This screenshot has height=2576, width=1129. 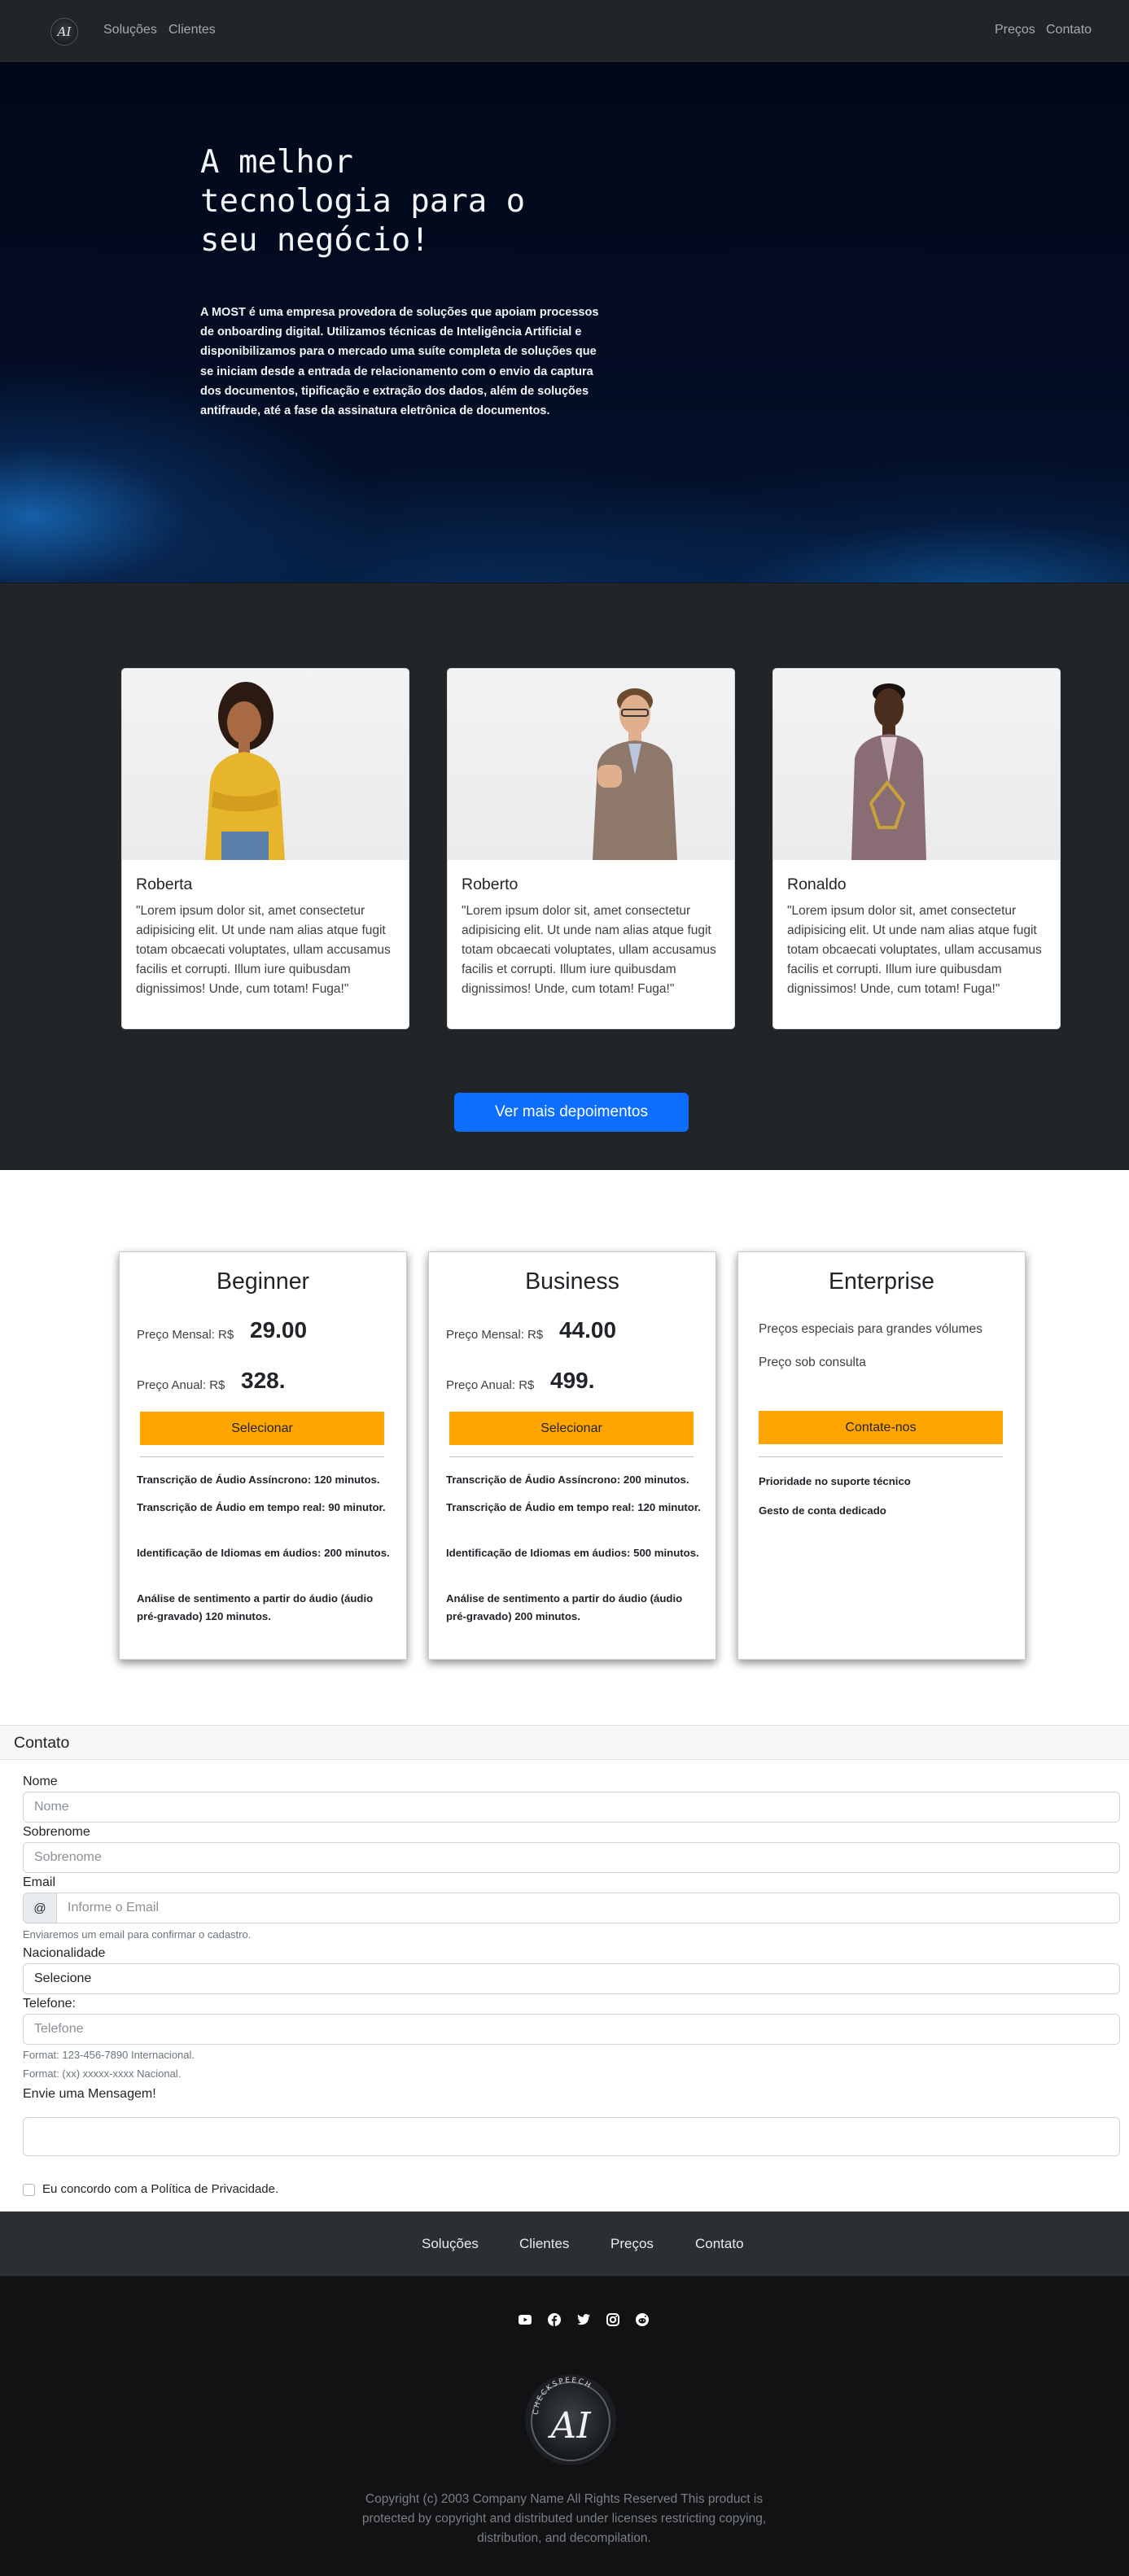 I want to click on nav-link-contato: Contato, so click(x=1069, y=30).